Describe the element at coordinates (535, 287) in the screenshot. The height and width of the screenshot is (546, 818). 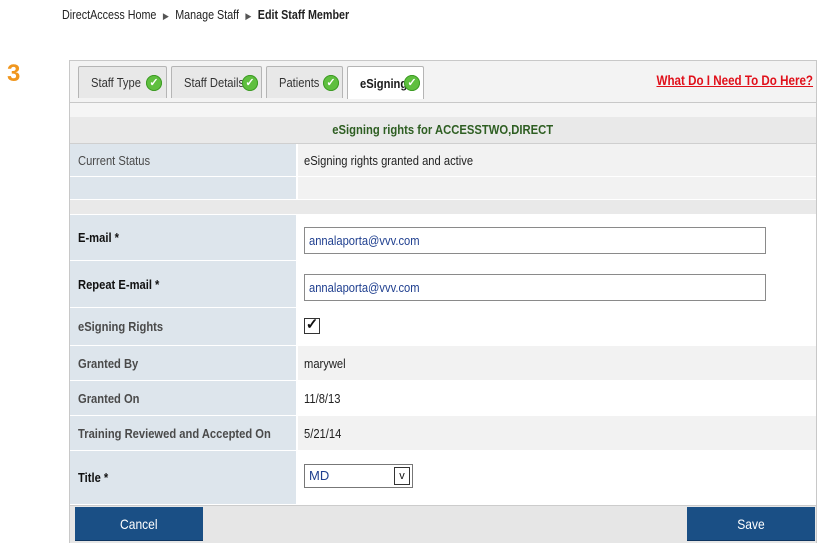
I see `repeat-email-field: annalaporta@vvv.com` at that location.